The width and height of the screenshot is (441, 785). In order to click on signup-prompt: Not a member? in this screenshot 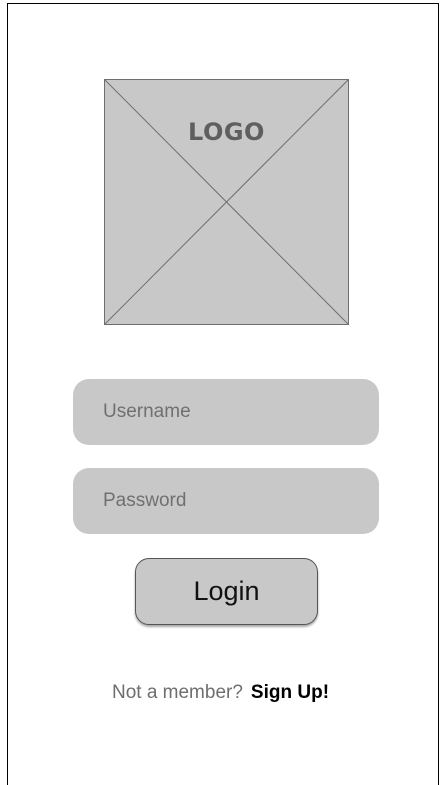, I will do `click(177, 692)`.